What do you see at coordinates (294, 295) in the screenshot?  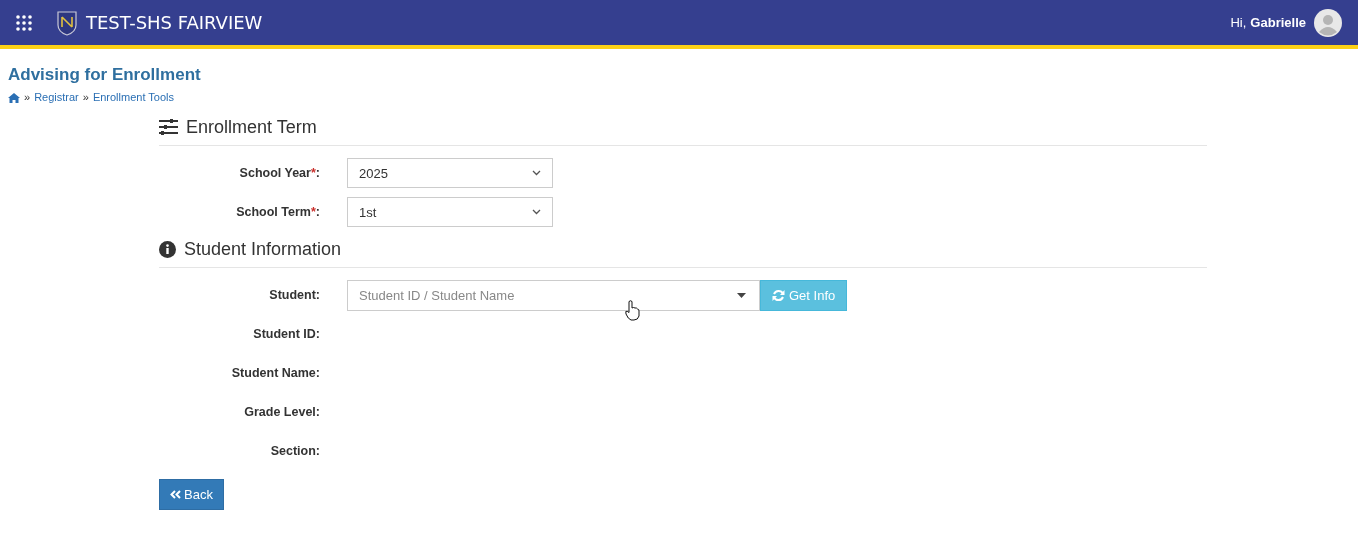 I see `field-label: Student:` at bounding box center [294, 295].